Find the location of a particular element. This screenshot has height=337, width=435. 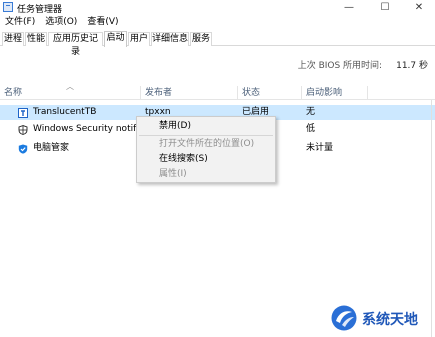

watermark-logo-icon is located at coordinates (344, 319).